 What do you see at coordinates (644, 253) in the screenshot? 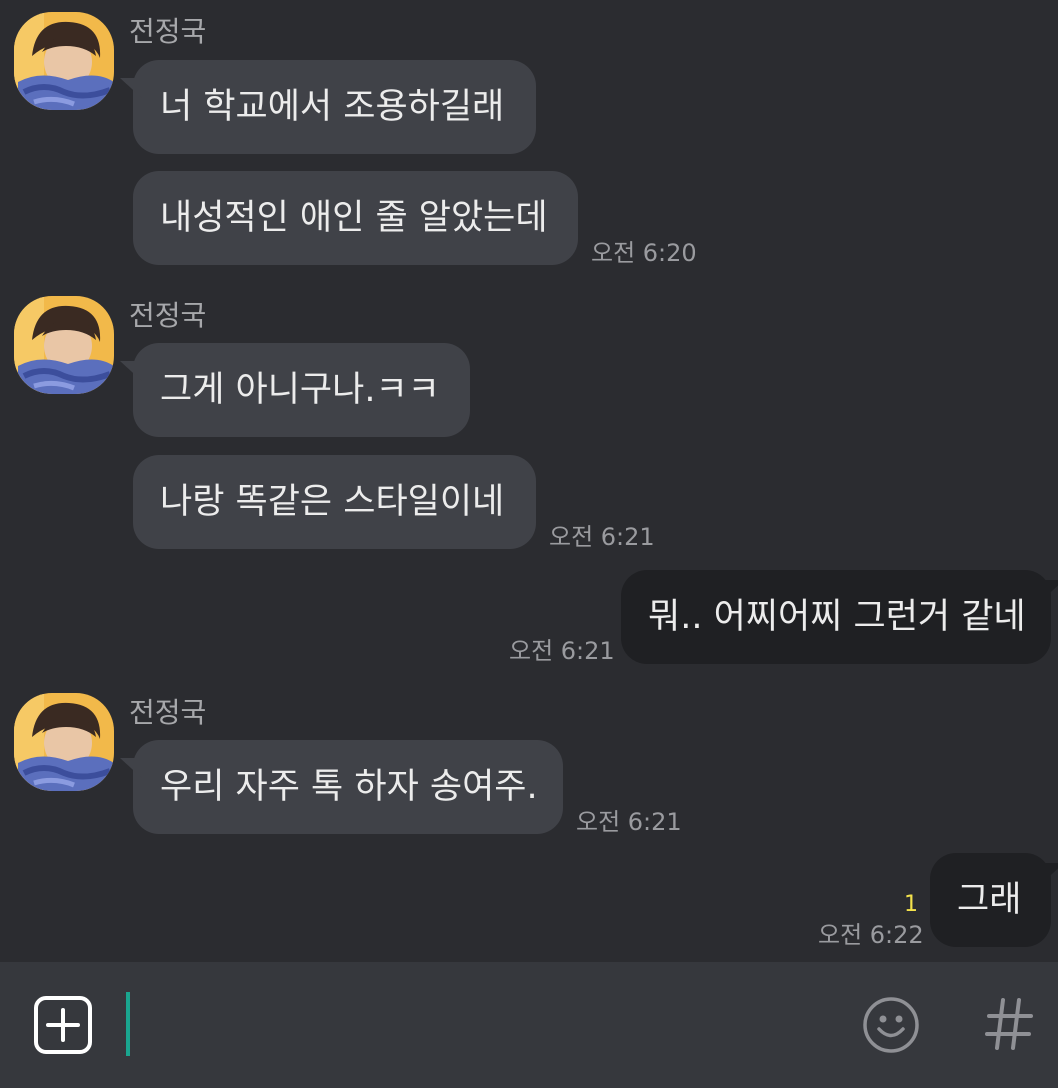
I see `message-timestamp: 오전 6:20` at bounding box center [644, 253].